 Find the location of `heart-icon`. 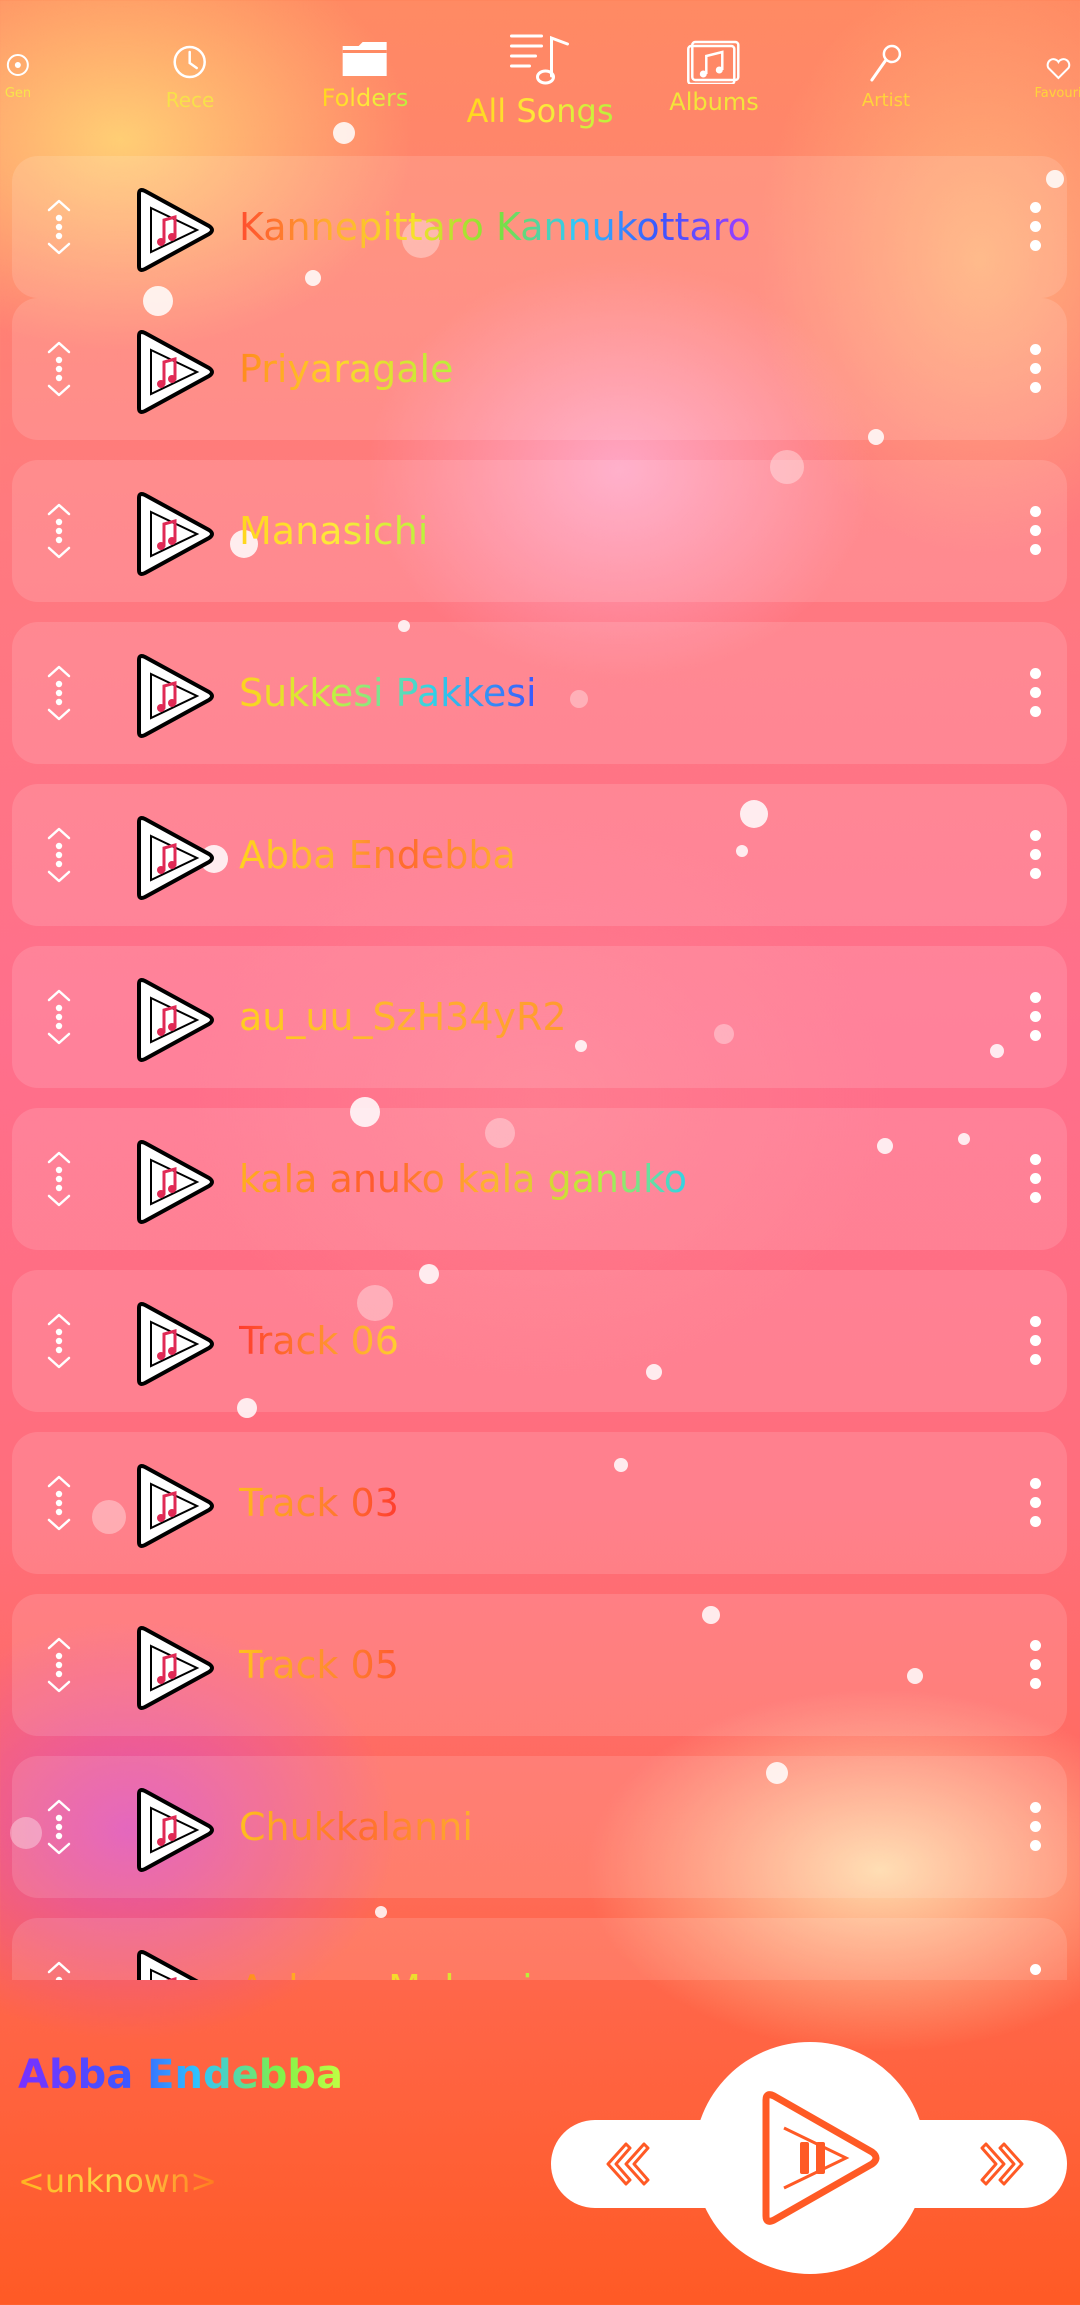

heart-icon is located at coordinates (1058, 69).